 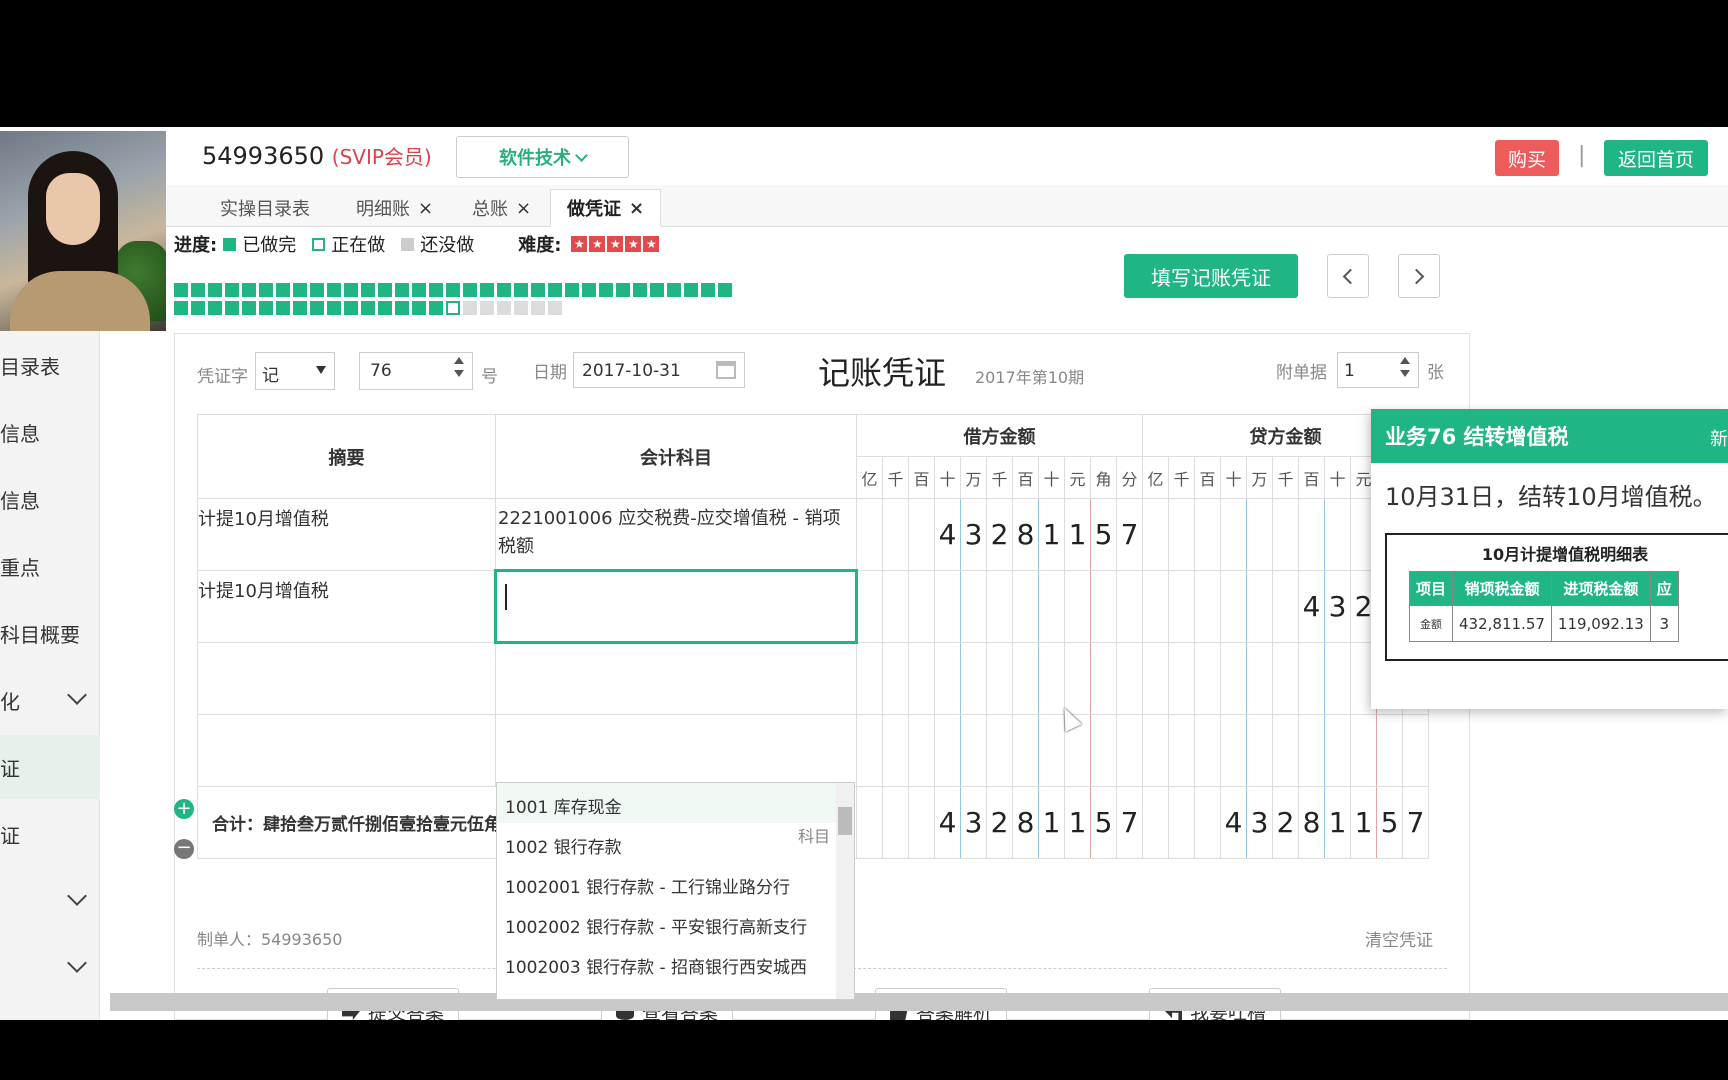 What do you see at coordinates (50, 901) in the screenshot?
I see `sidebar-item` at bounding box center [50, 901].